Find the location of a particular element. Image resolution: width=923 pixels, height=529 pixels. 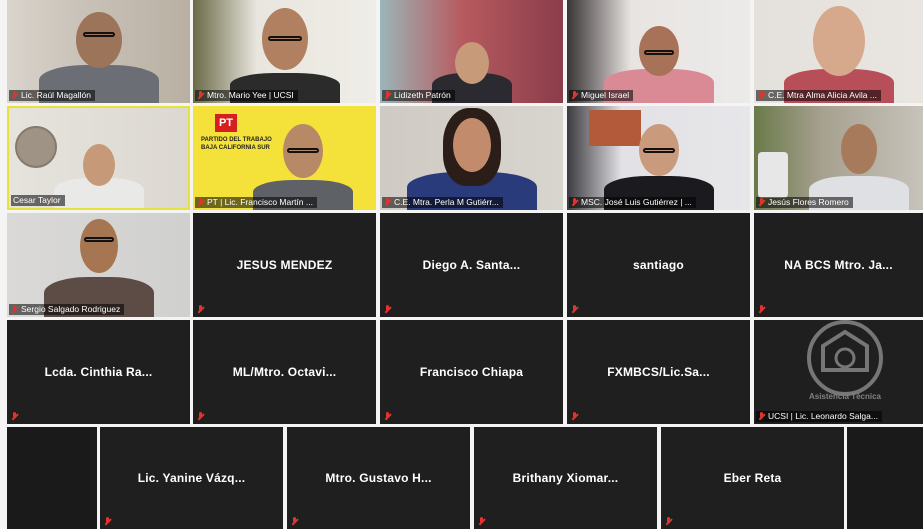

participant-display-name: Francisco Chiapa is located at coordinates (471, 372).